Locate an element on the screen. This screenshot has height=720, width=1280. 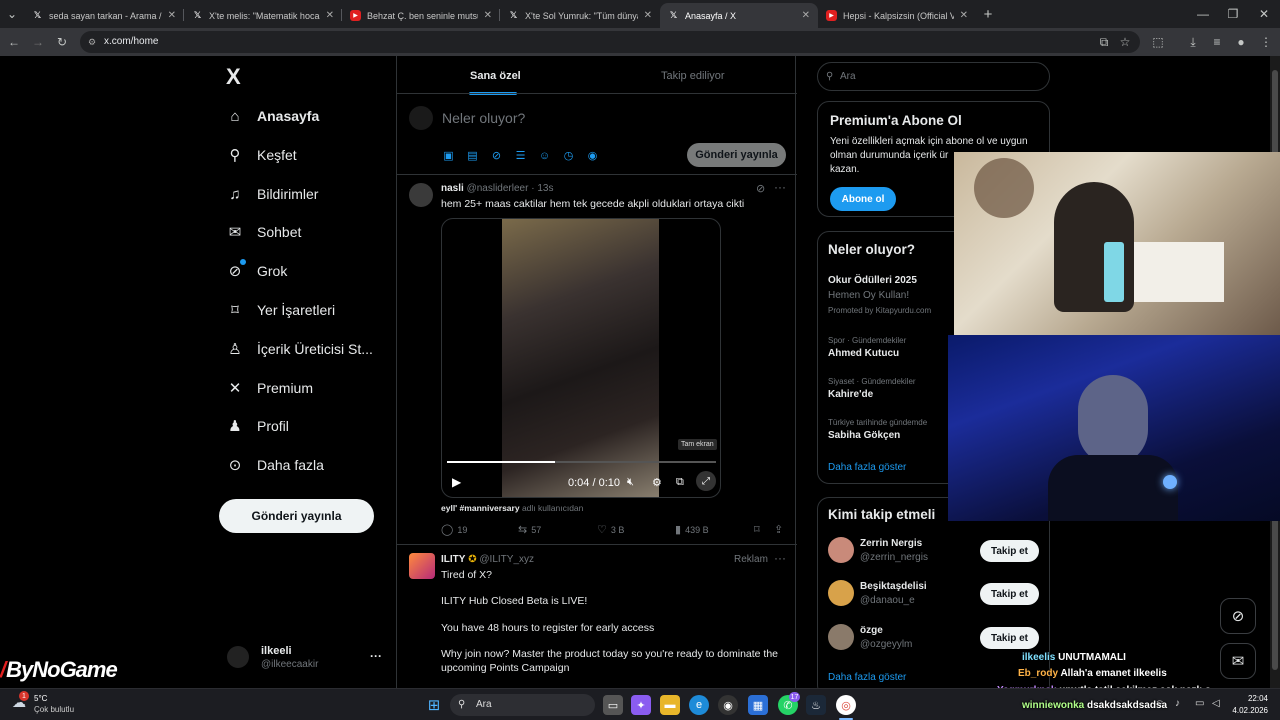
copilot-icon: ✦ is located at coordinates (641, 705).